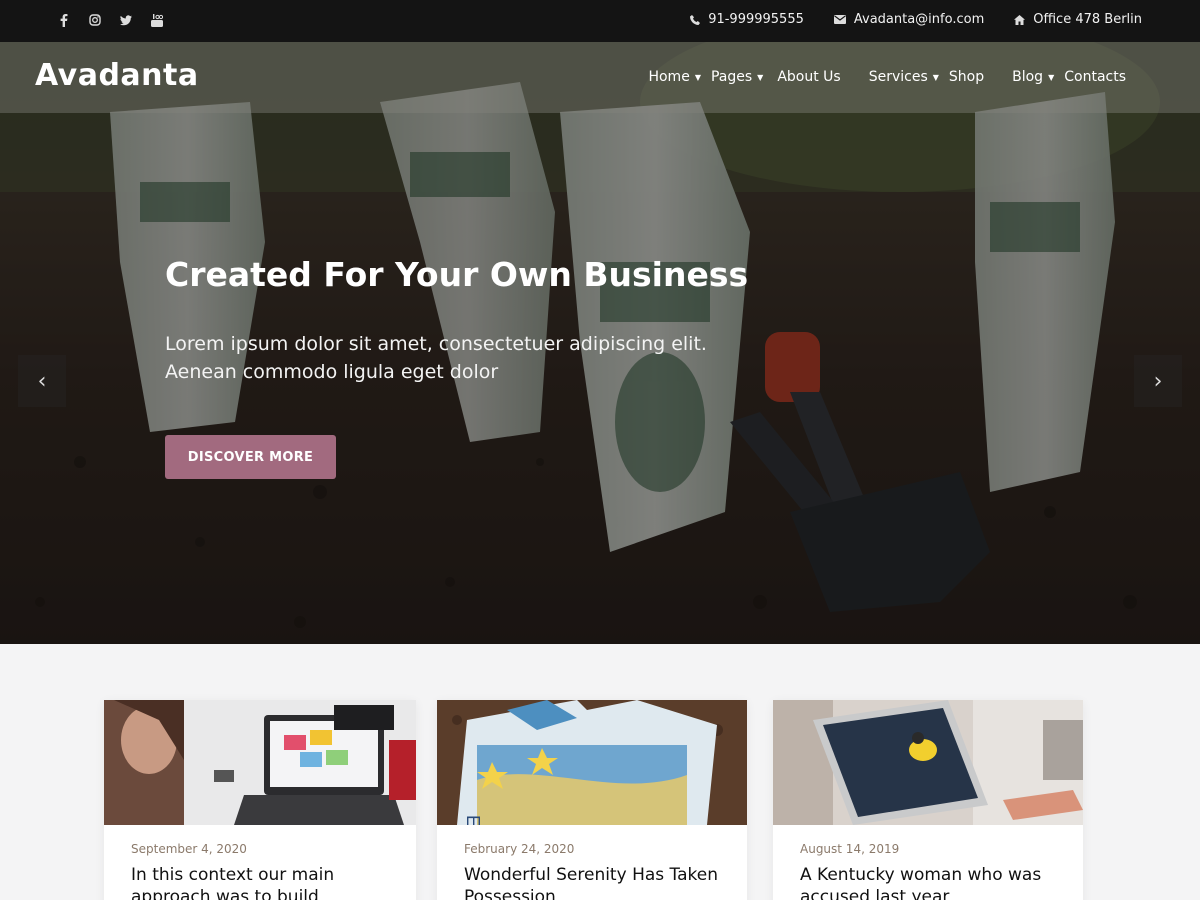 The image size is (1200, 900). I want to click on nav-item-contacts: Contacts, so click(1095, 77).